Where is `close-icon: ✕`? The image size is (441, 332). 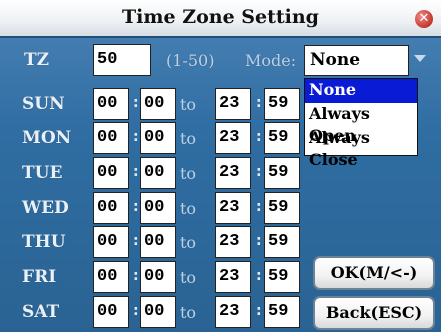 close-icon: ✕ is located at coordinates (424, 19).